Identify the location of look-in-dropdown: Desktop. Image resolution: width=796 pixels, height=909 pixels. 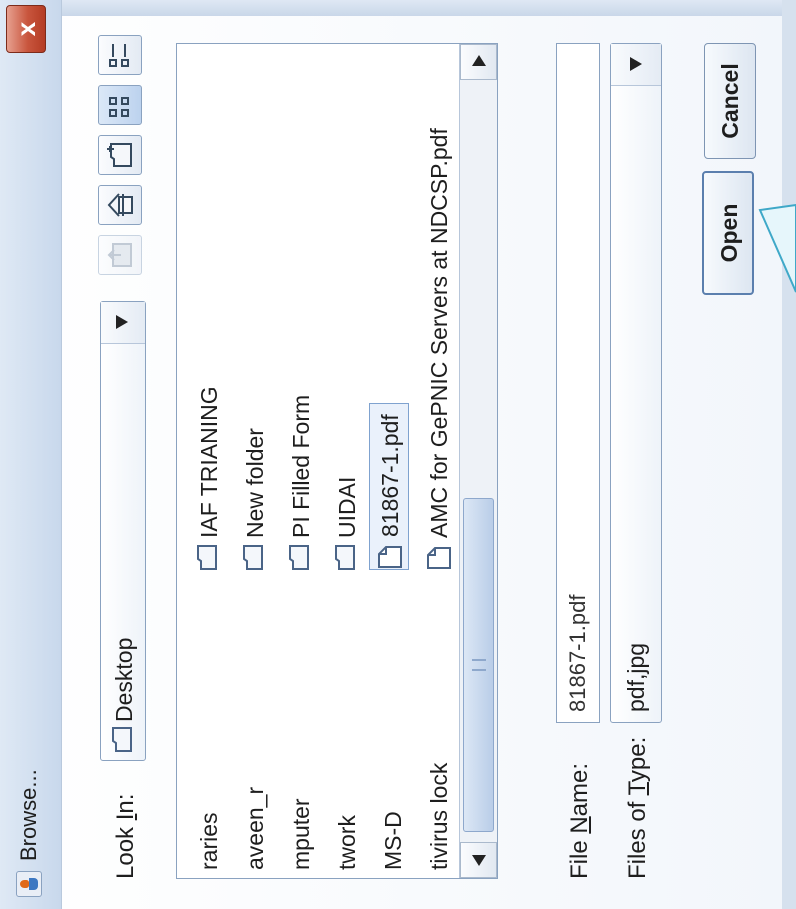
(123, 531).